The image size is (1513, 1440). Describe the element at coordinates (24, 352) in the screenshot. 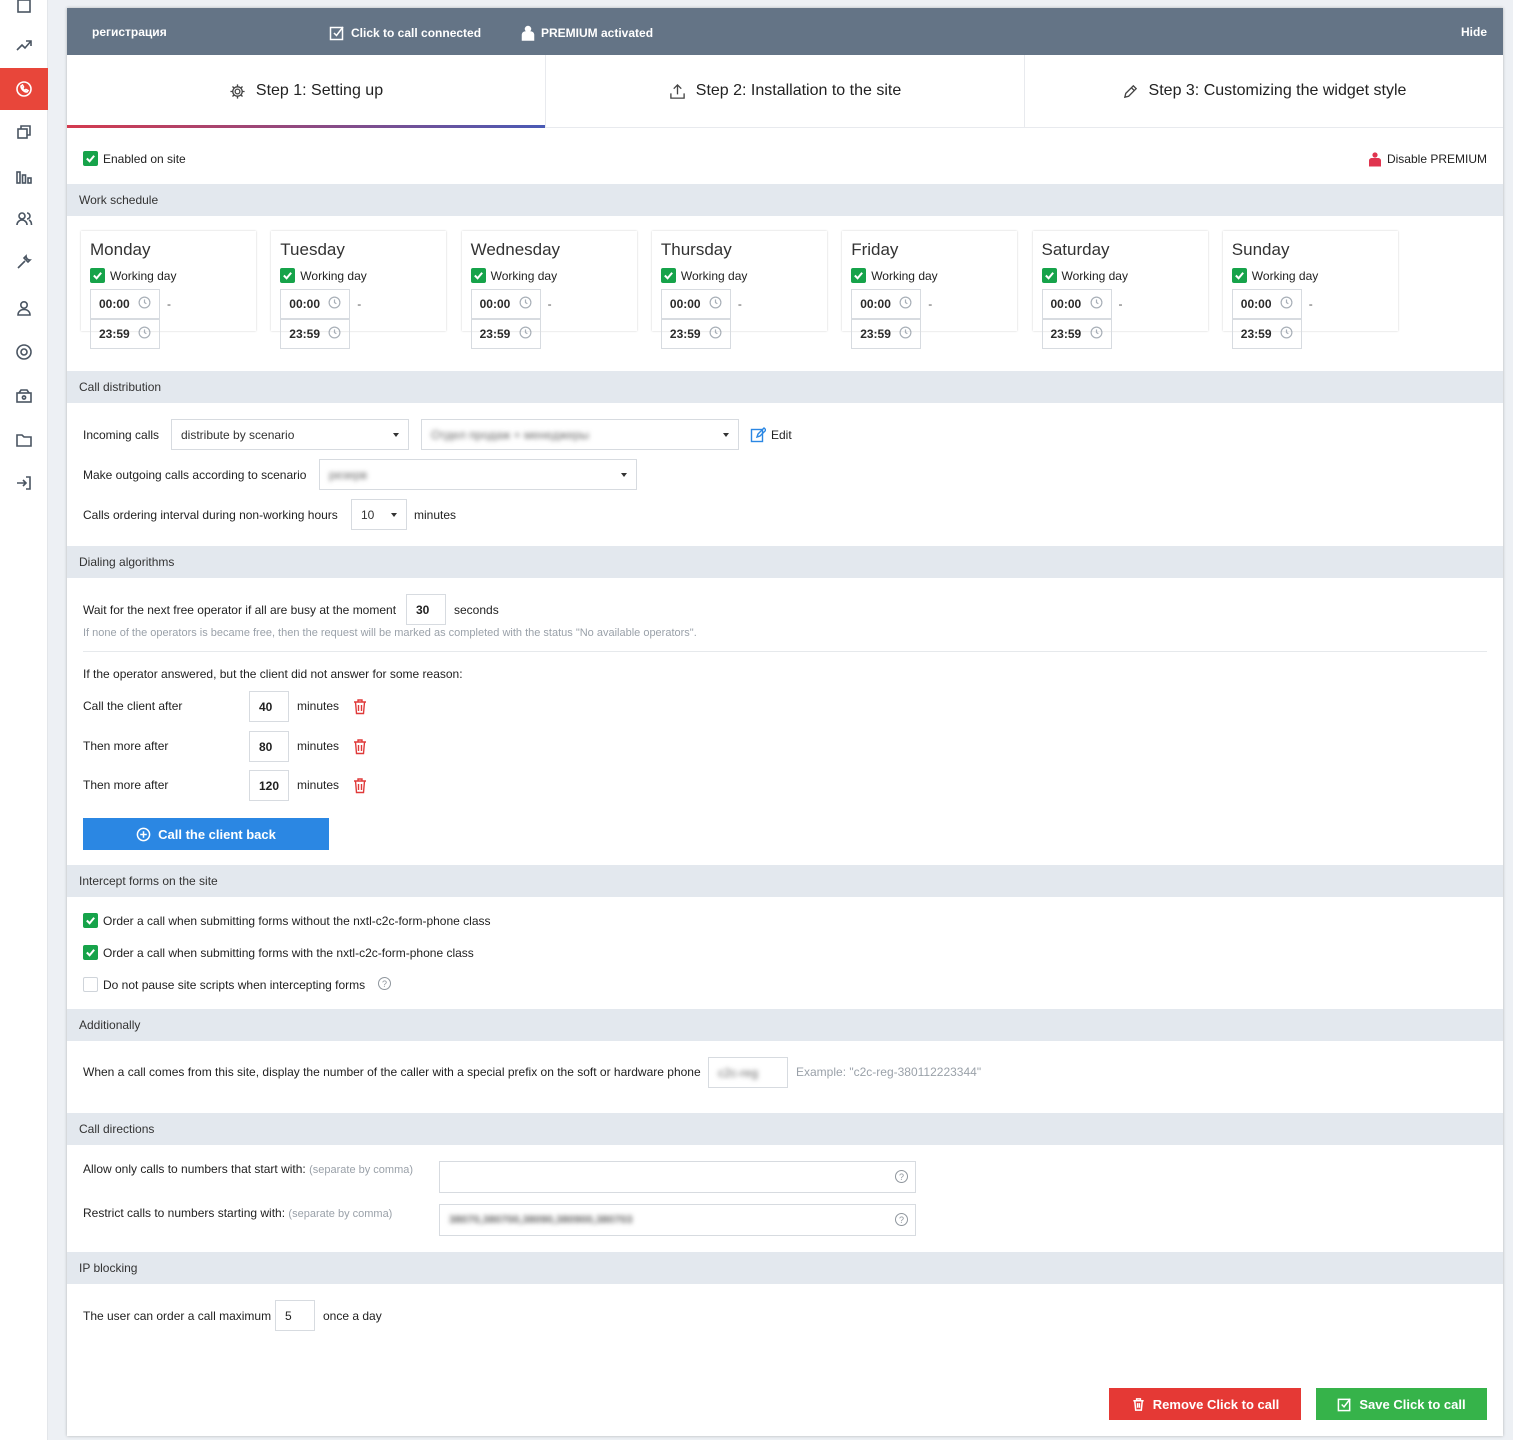

I see `support-icon` at that location.